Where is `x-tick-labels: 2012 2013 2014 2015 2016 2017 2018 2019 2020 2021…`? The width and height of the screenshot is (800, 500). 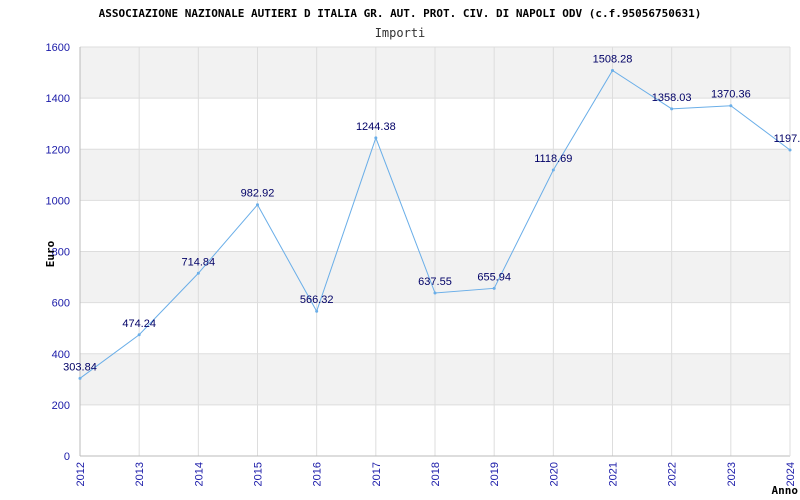
x-tick-labels: 2012 2013 2014 2015 2016 2017 2018 2019 2020 2021… is located at coordinates (436, 474).